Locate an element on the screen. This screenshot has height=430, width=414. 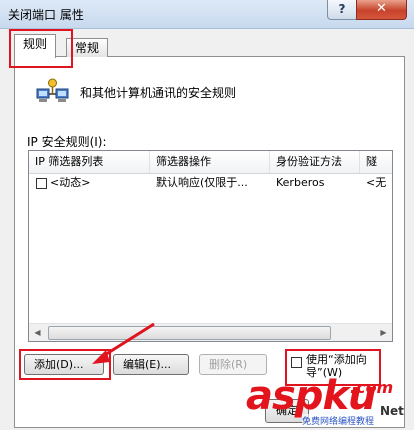
horizontal-scrollbar: ◀ ▶ is located at coordinates (210, 332).